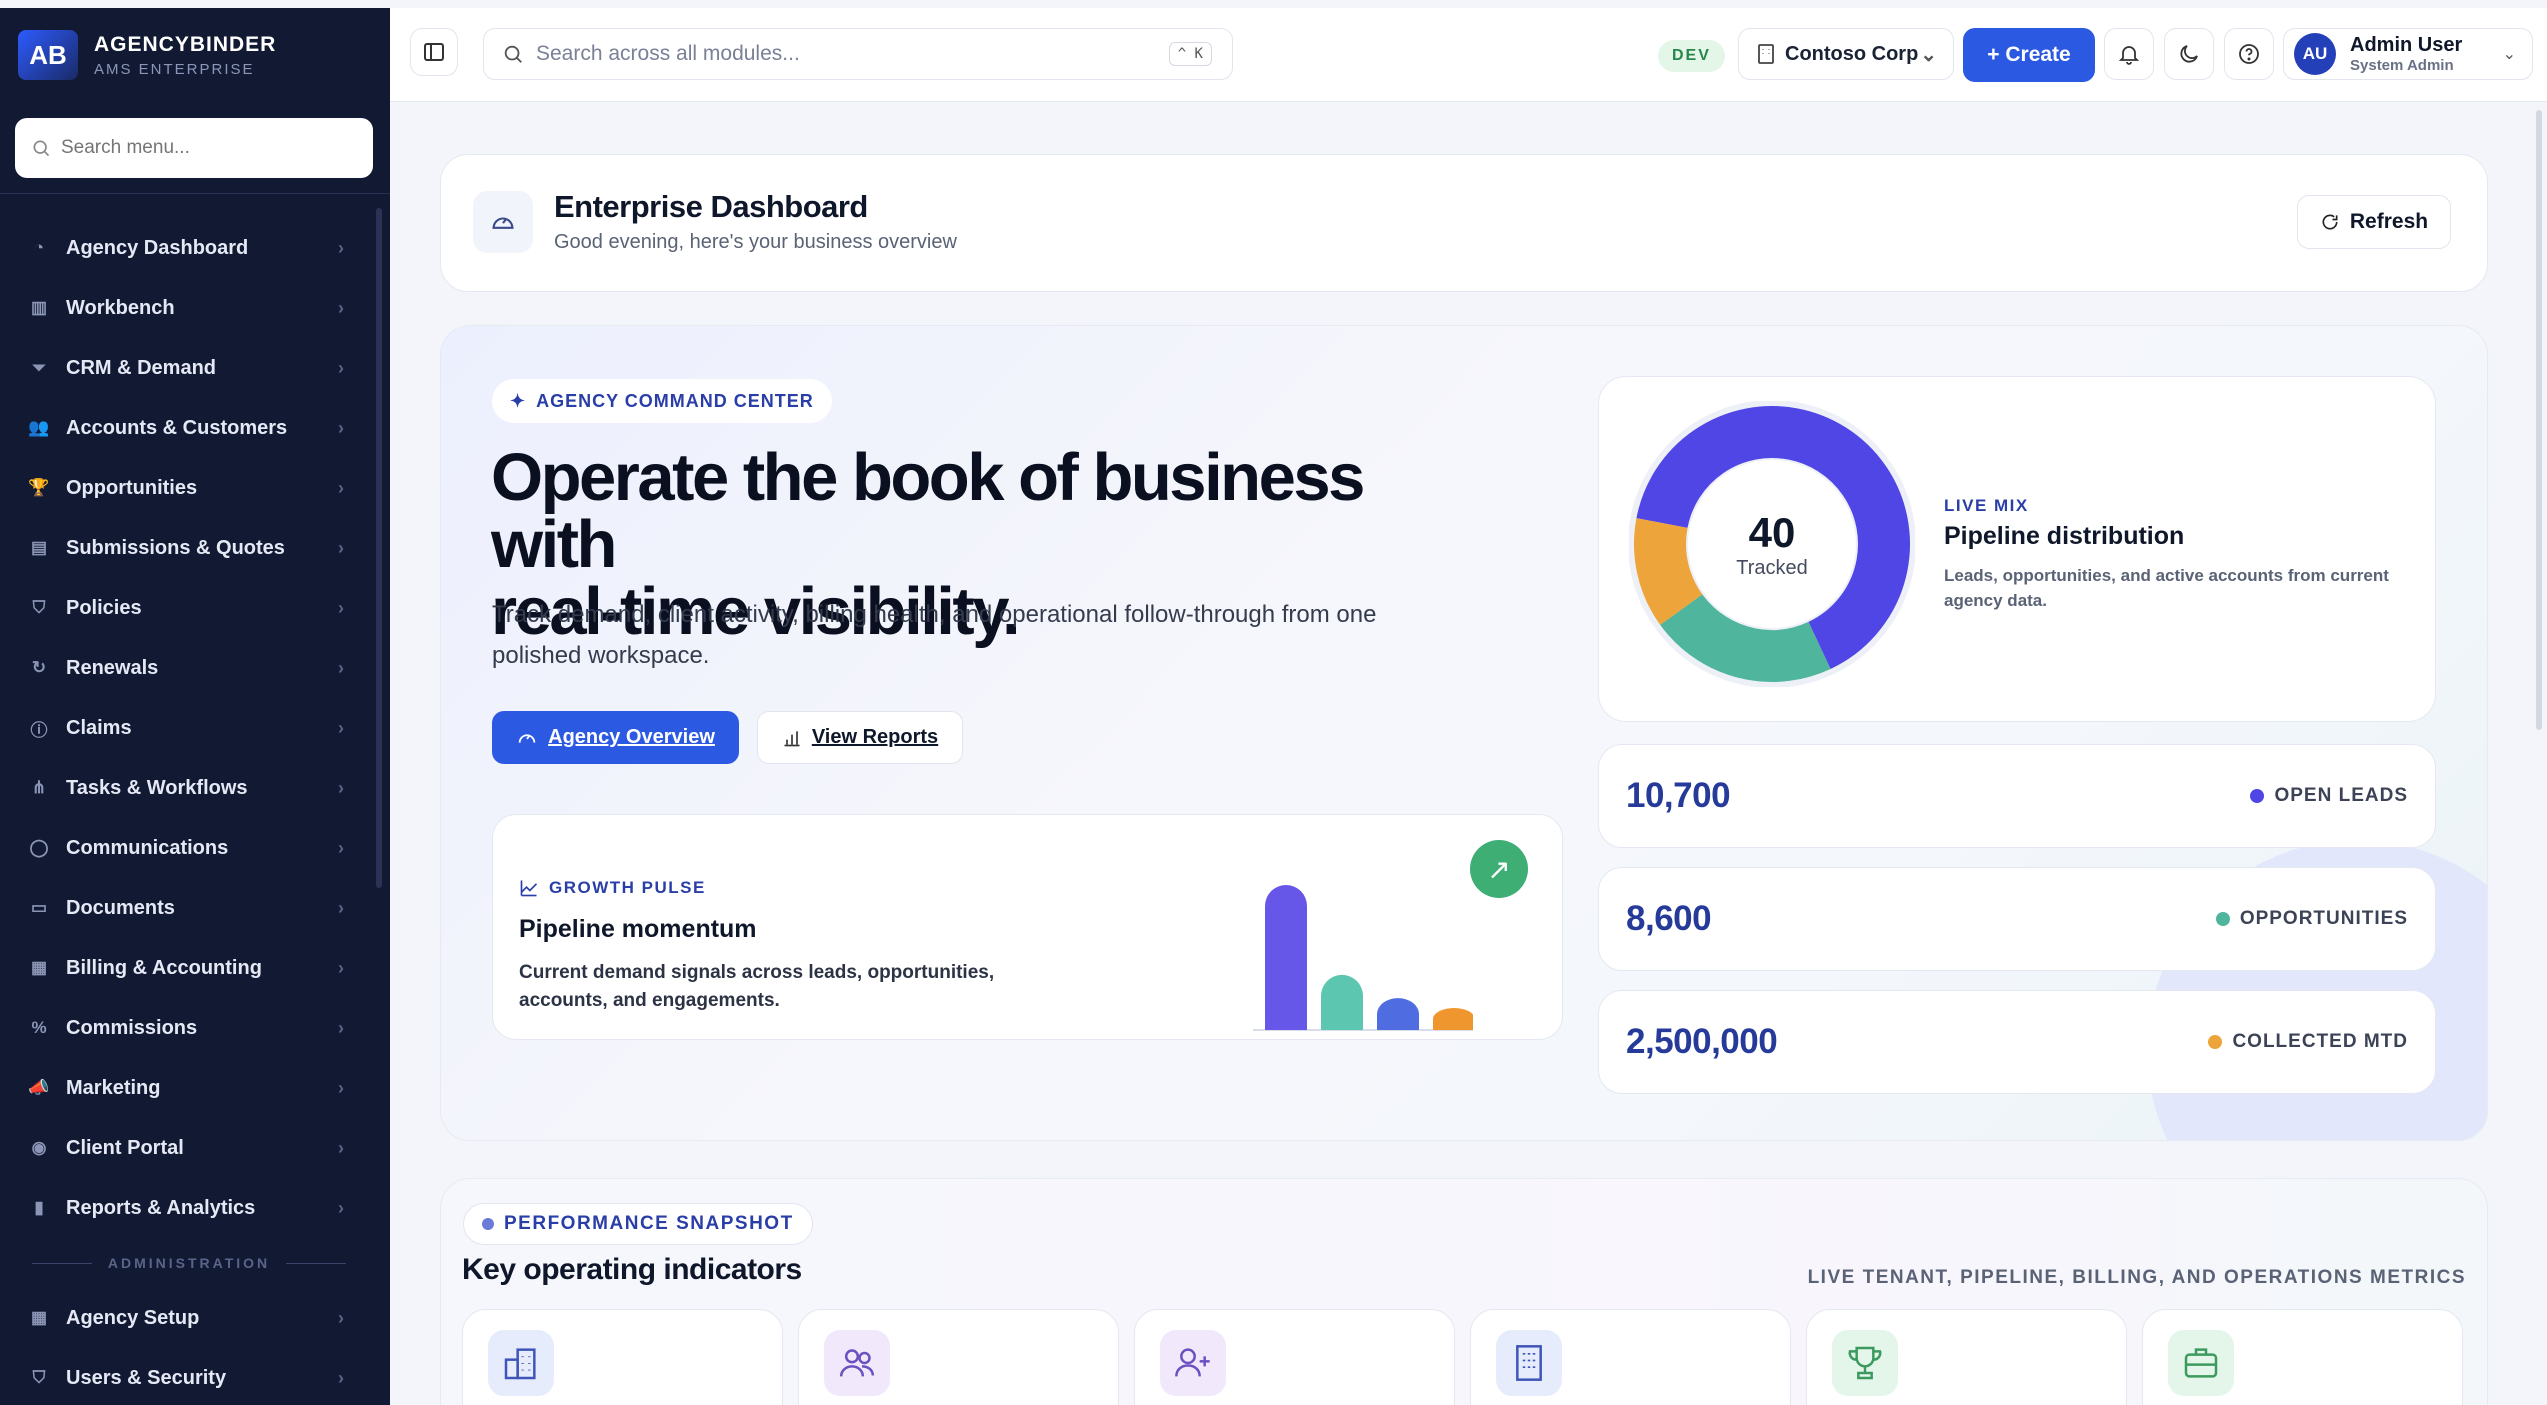  What do you see at coordinates (104, 607) in the screenshot?
I see `sidebar-item-label: Policies` at bounding box center [104, 607].